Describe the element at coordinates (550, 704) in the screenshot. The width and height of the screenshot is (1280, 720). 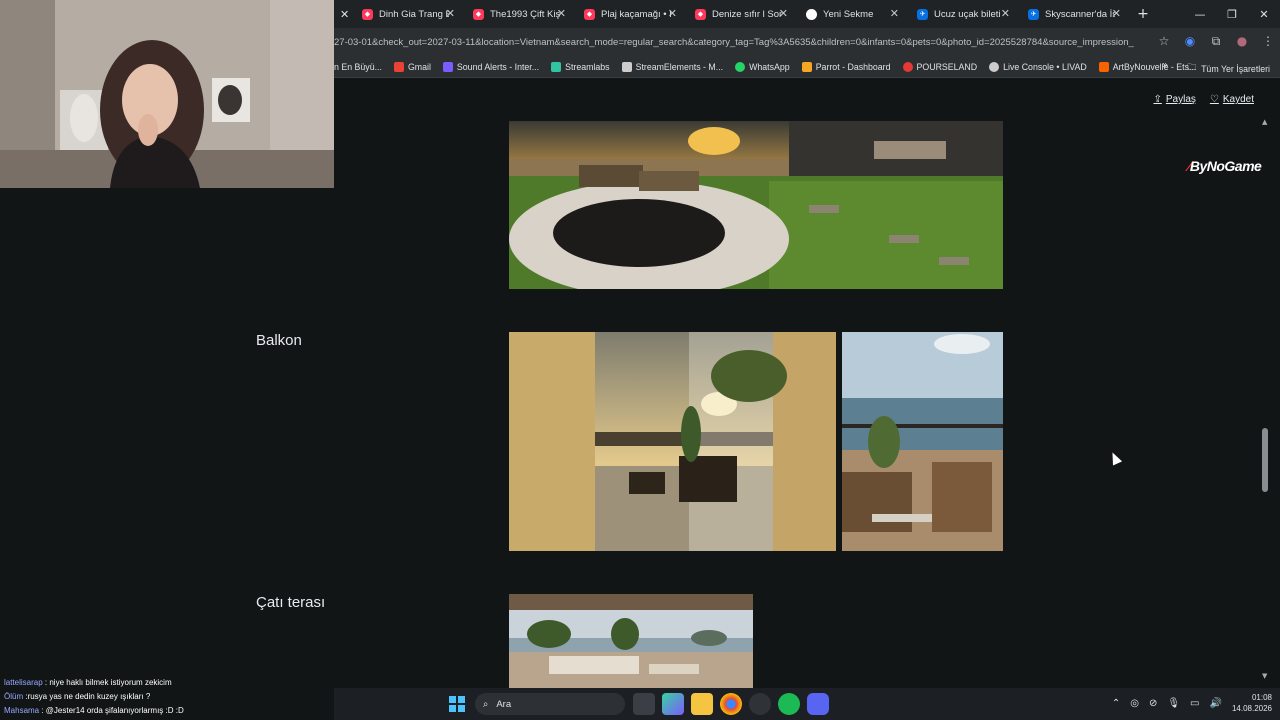
I see `taskbar-search: ⌕ Ara` at that location.